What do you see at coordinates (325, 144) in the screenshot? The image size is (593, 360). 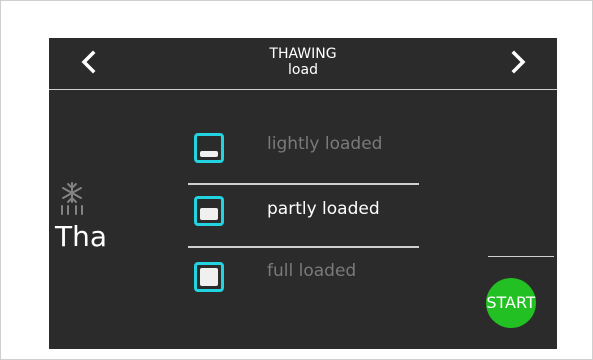 I see `option-label: lightly loaded` at bounding box center [325, 144].